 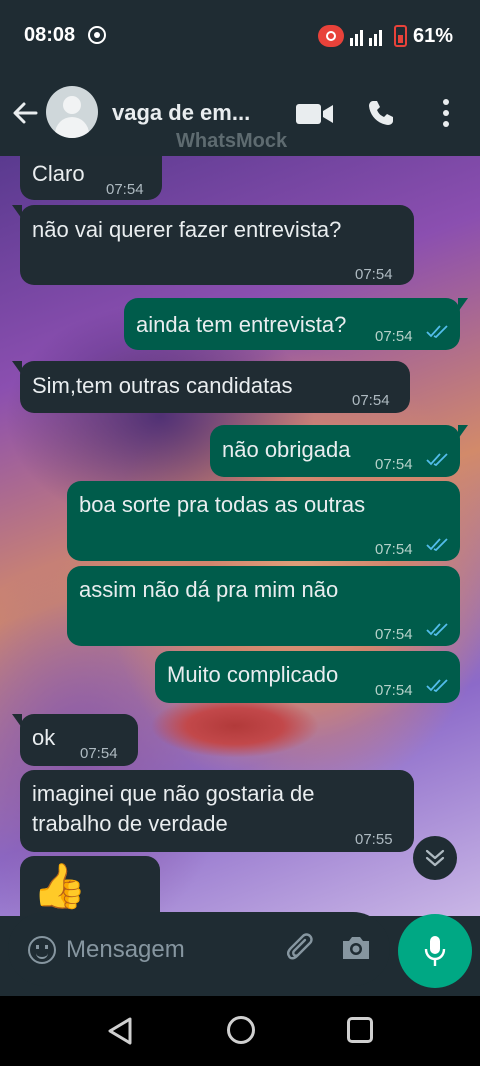 What do you see at coordinates (400, 36) in the screenshot?
I see `battery-icon` at bounding box center [400, 36].